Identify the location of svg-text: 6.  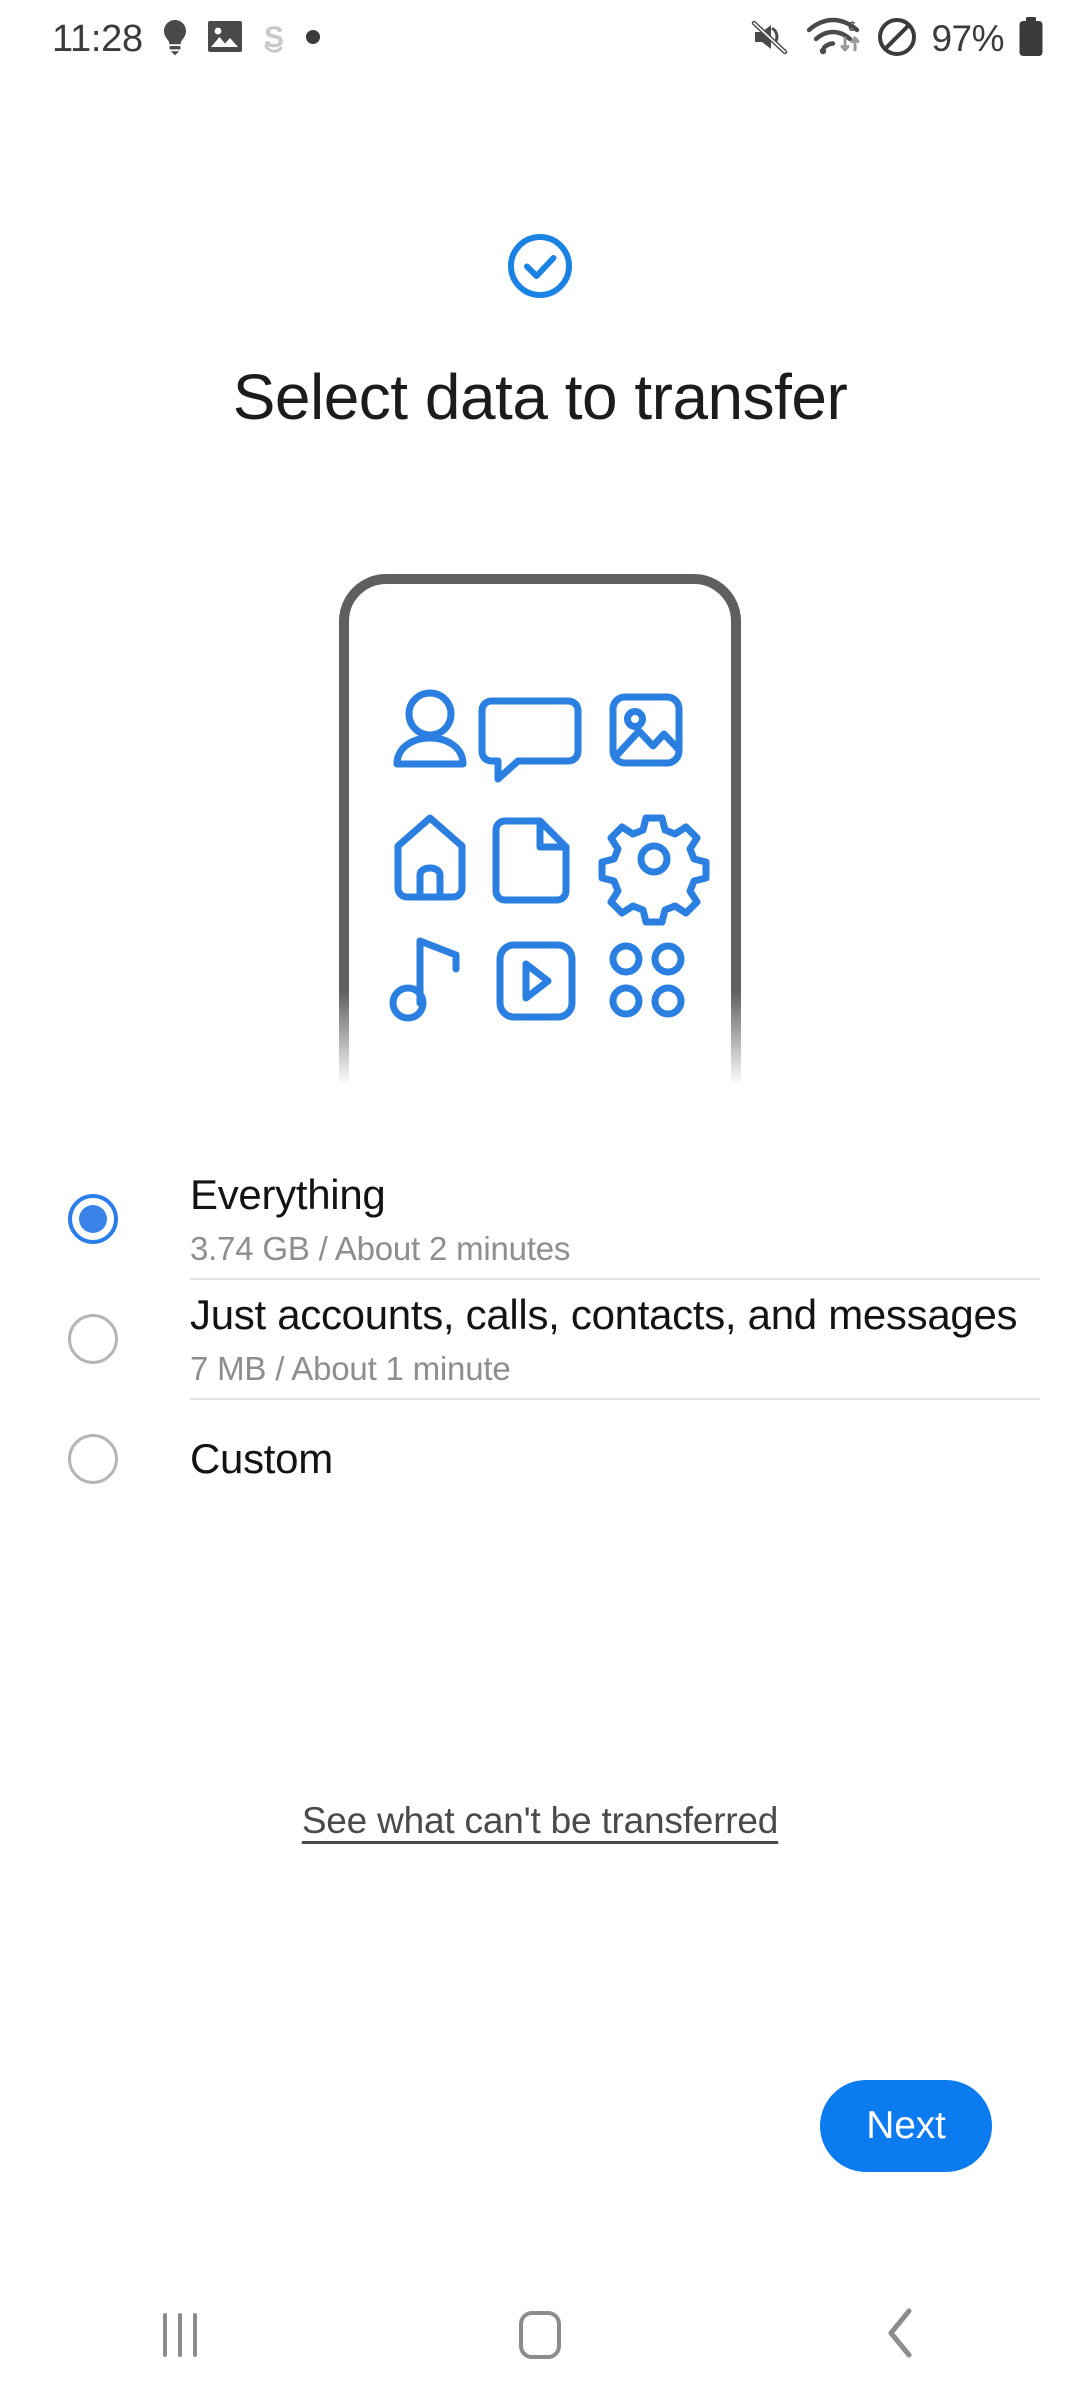
(853, 26).